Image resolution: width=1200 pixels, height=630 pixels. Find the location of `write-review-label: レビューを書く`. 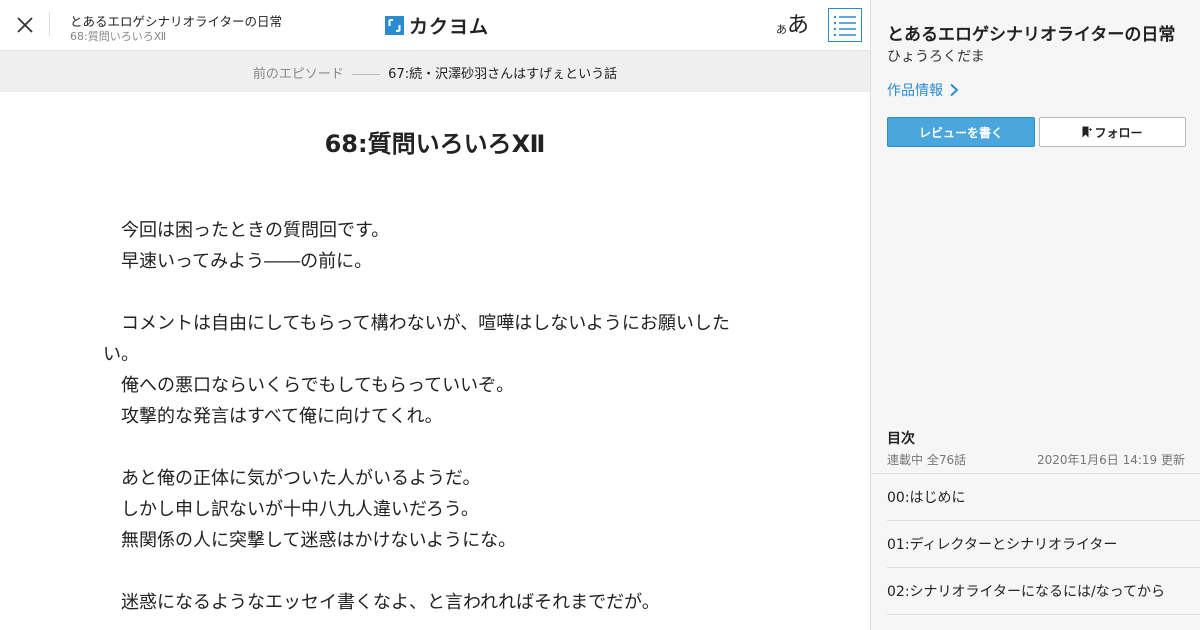

write-review-label: レビューを書く is located at coordinates (960, 132).